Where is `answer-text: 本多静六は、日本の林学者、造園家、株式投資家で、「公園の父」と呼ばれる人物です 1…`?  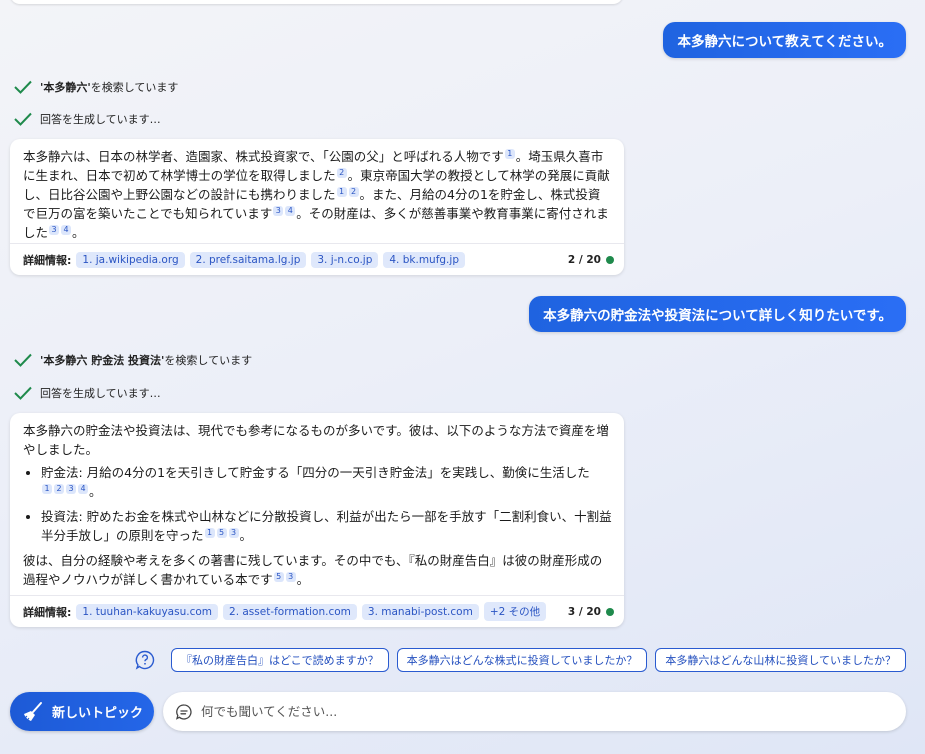 answer-text: 本多静六は、日本の林学者、造園家、株式投資家で、「公園の父」と呼ばれる人物です 1… is located at coordinates (317, 191).